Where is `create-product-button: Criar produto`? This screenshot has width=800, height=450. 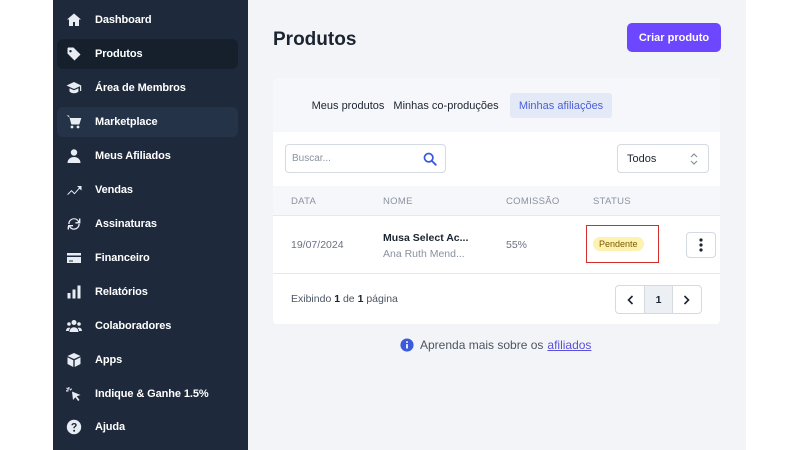 create-product-button: Criar produto is located at coordinates (674, 37).